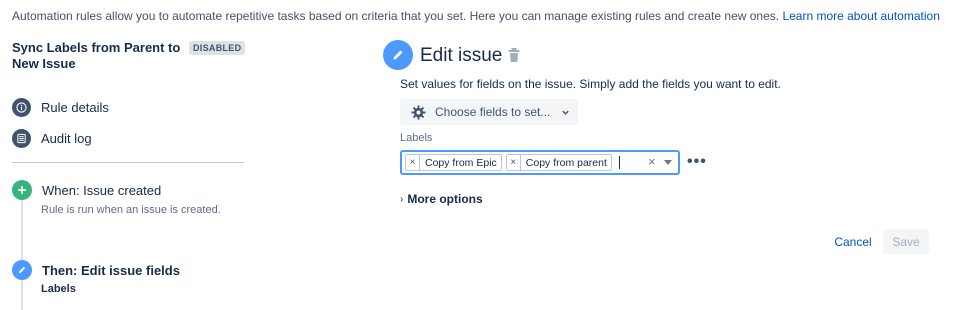 This screenshot has width=965, height=310. What do you see at coordinates (514, 55) in the screenshot?
I see `trash-icon` at bounding box center [514, 55].